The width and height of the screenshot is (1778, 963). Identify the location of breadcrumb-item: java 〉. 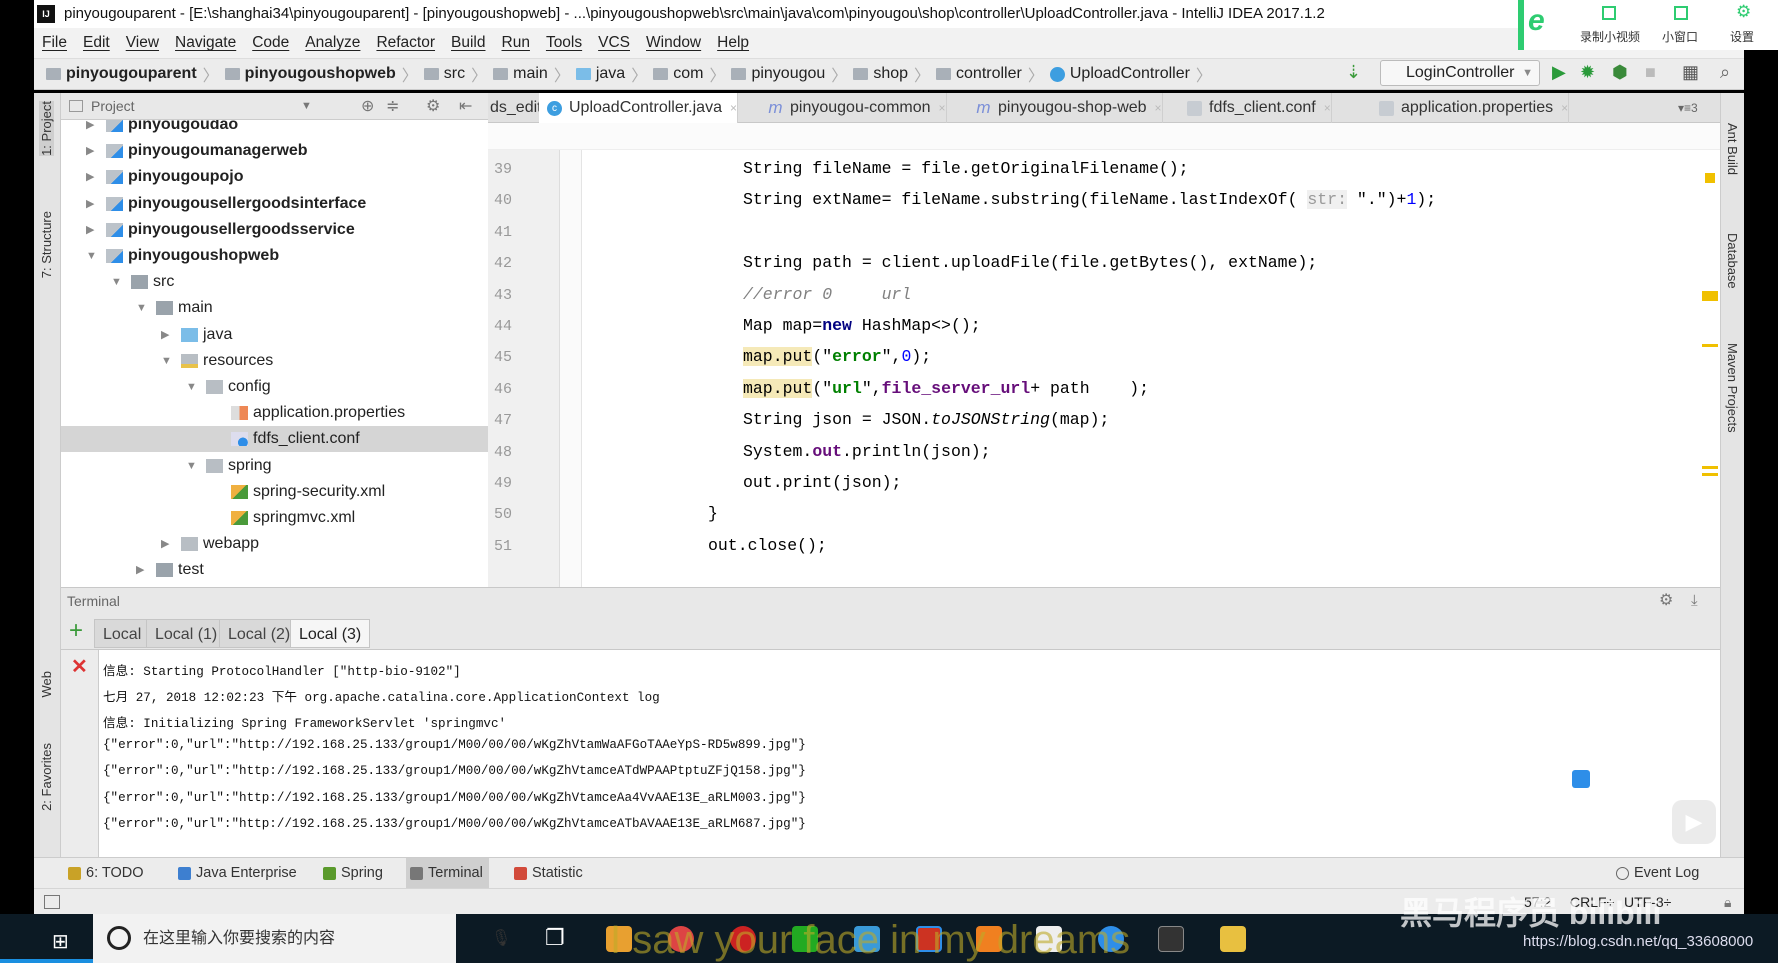
(611, 74).